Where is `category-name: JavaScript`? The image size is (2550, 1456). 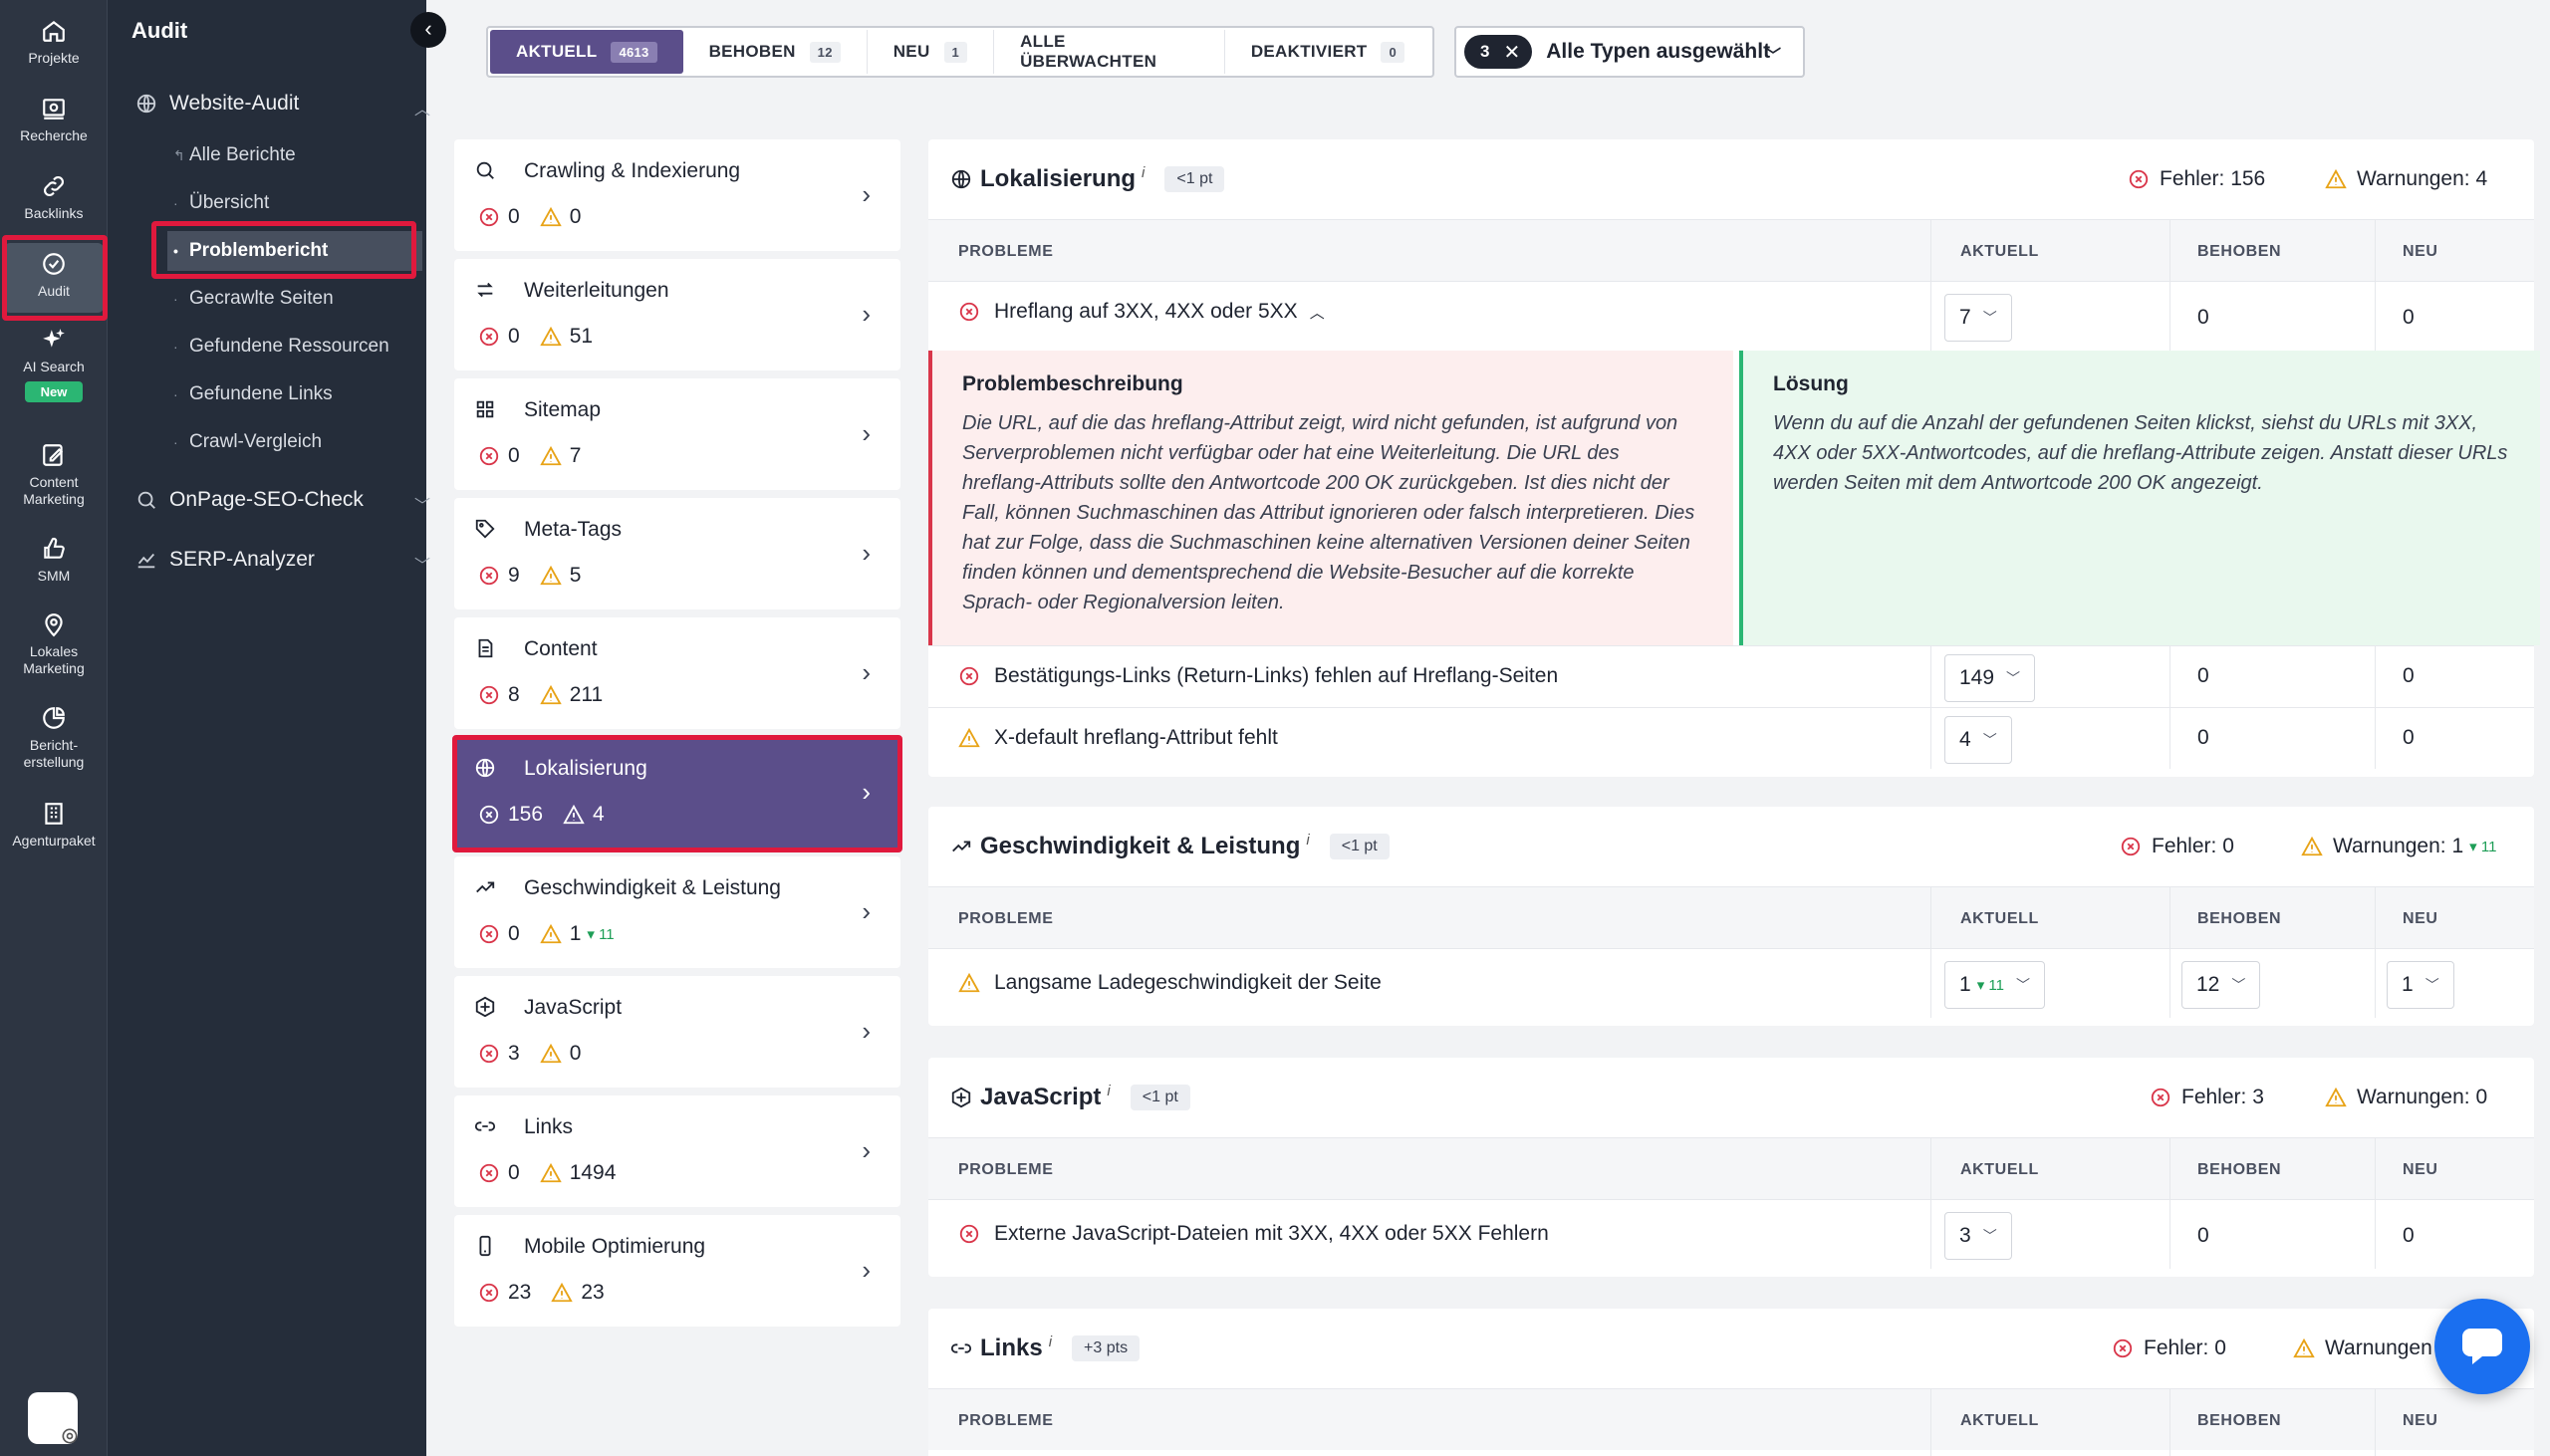 category-name: JavaScript is located at coordinates (573, 1007).